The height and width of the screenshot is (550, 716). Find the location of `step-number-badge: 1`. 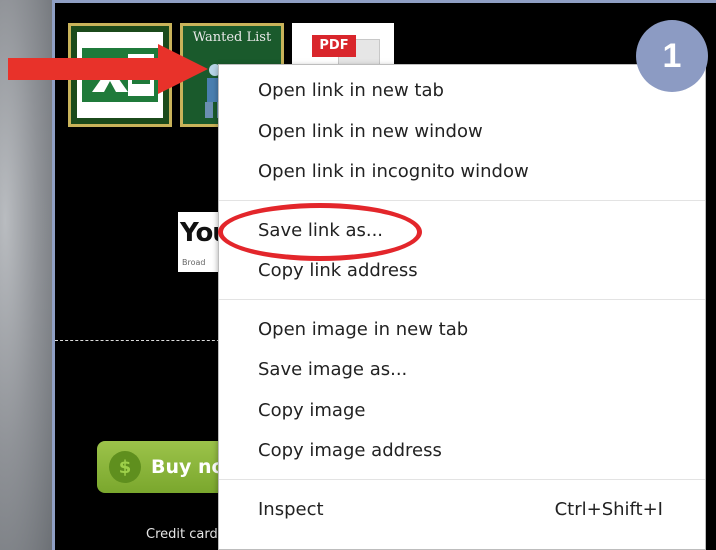

step-number-badge: 1 is located at coordinates (672, 56).